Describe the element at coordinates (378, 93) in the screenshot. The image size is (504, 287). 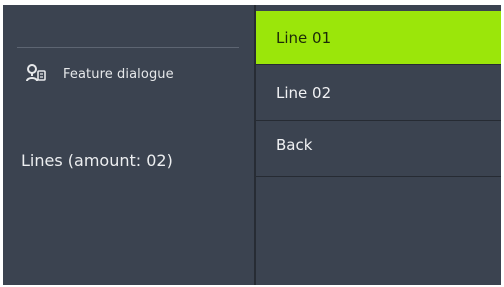
I see `menu-item-line-02: Line 02` at that location.